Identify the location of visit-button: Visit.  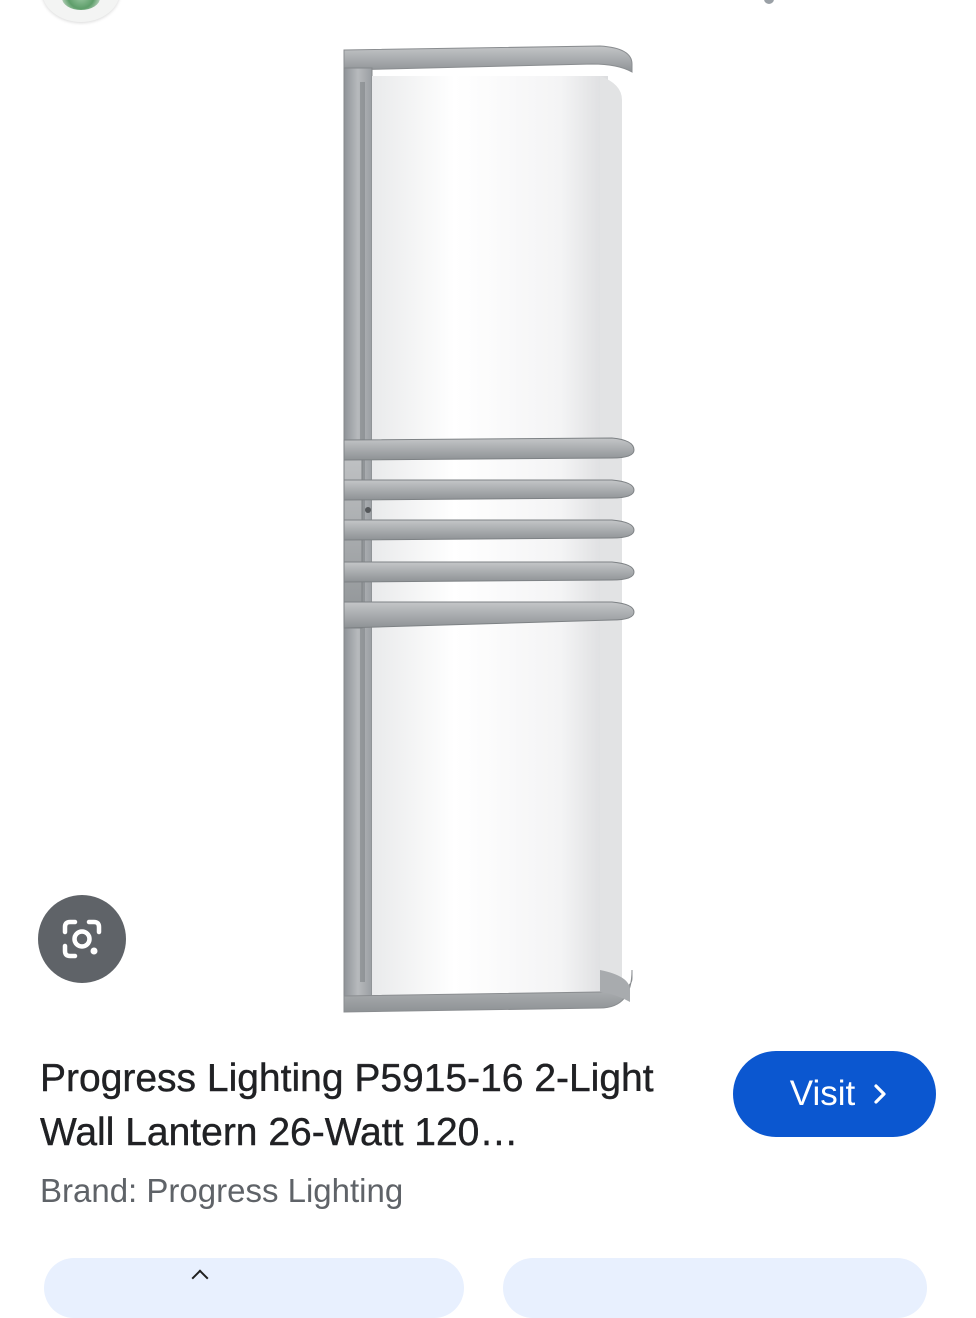
(834, 1094).